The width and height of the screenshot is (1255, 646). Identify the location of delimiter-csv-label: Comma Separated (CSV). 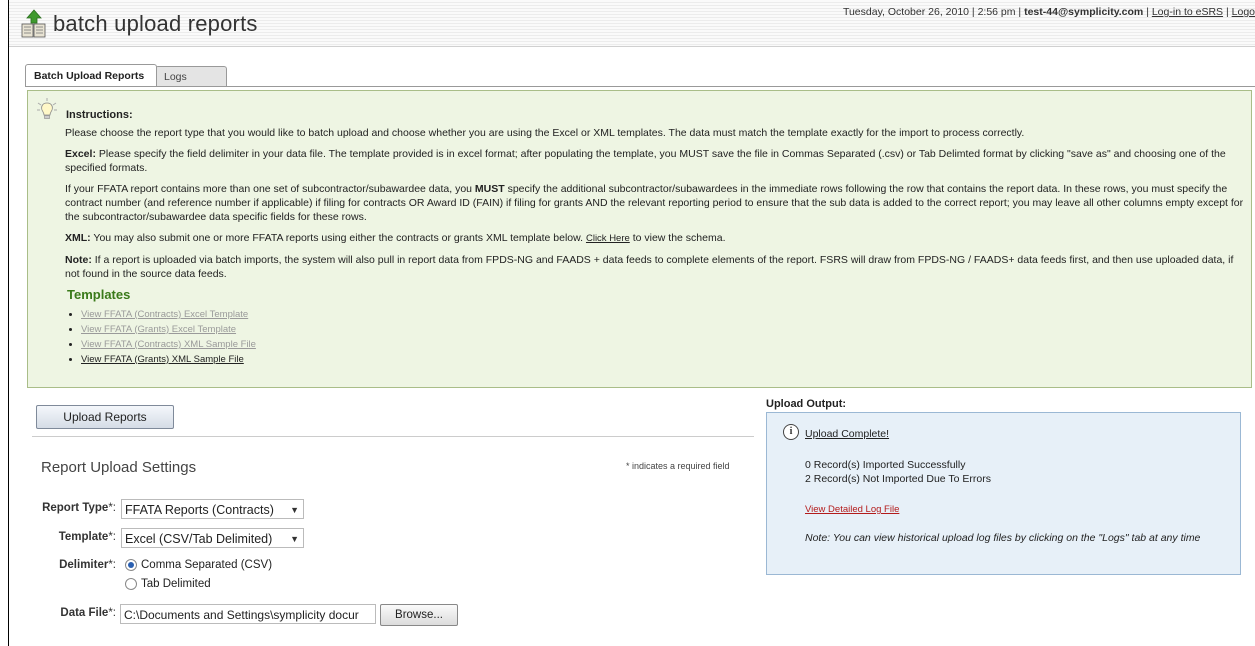
(207, 565).